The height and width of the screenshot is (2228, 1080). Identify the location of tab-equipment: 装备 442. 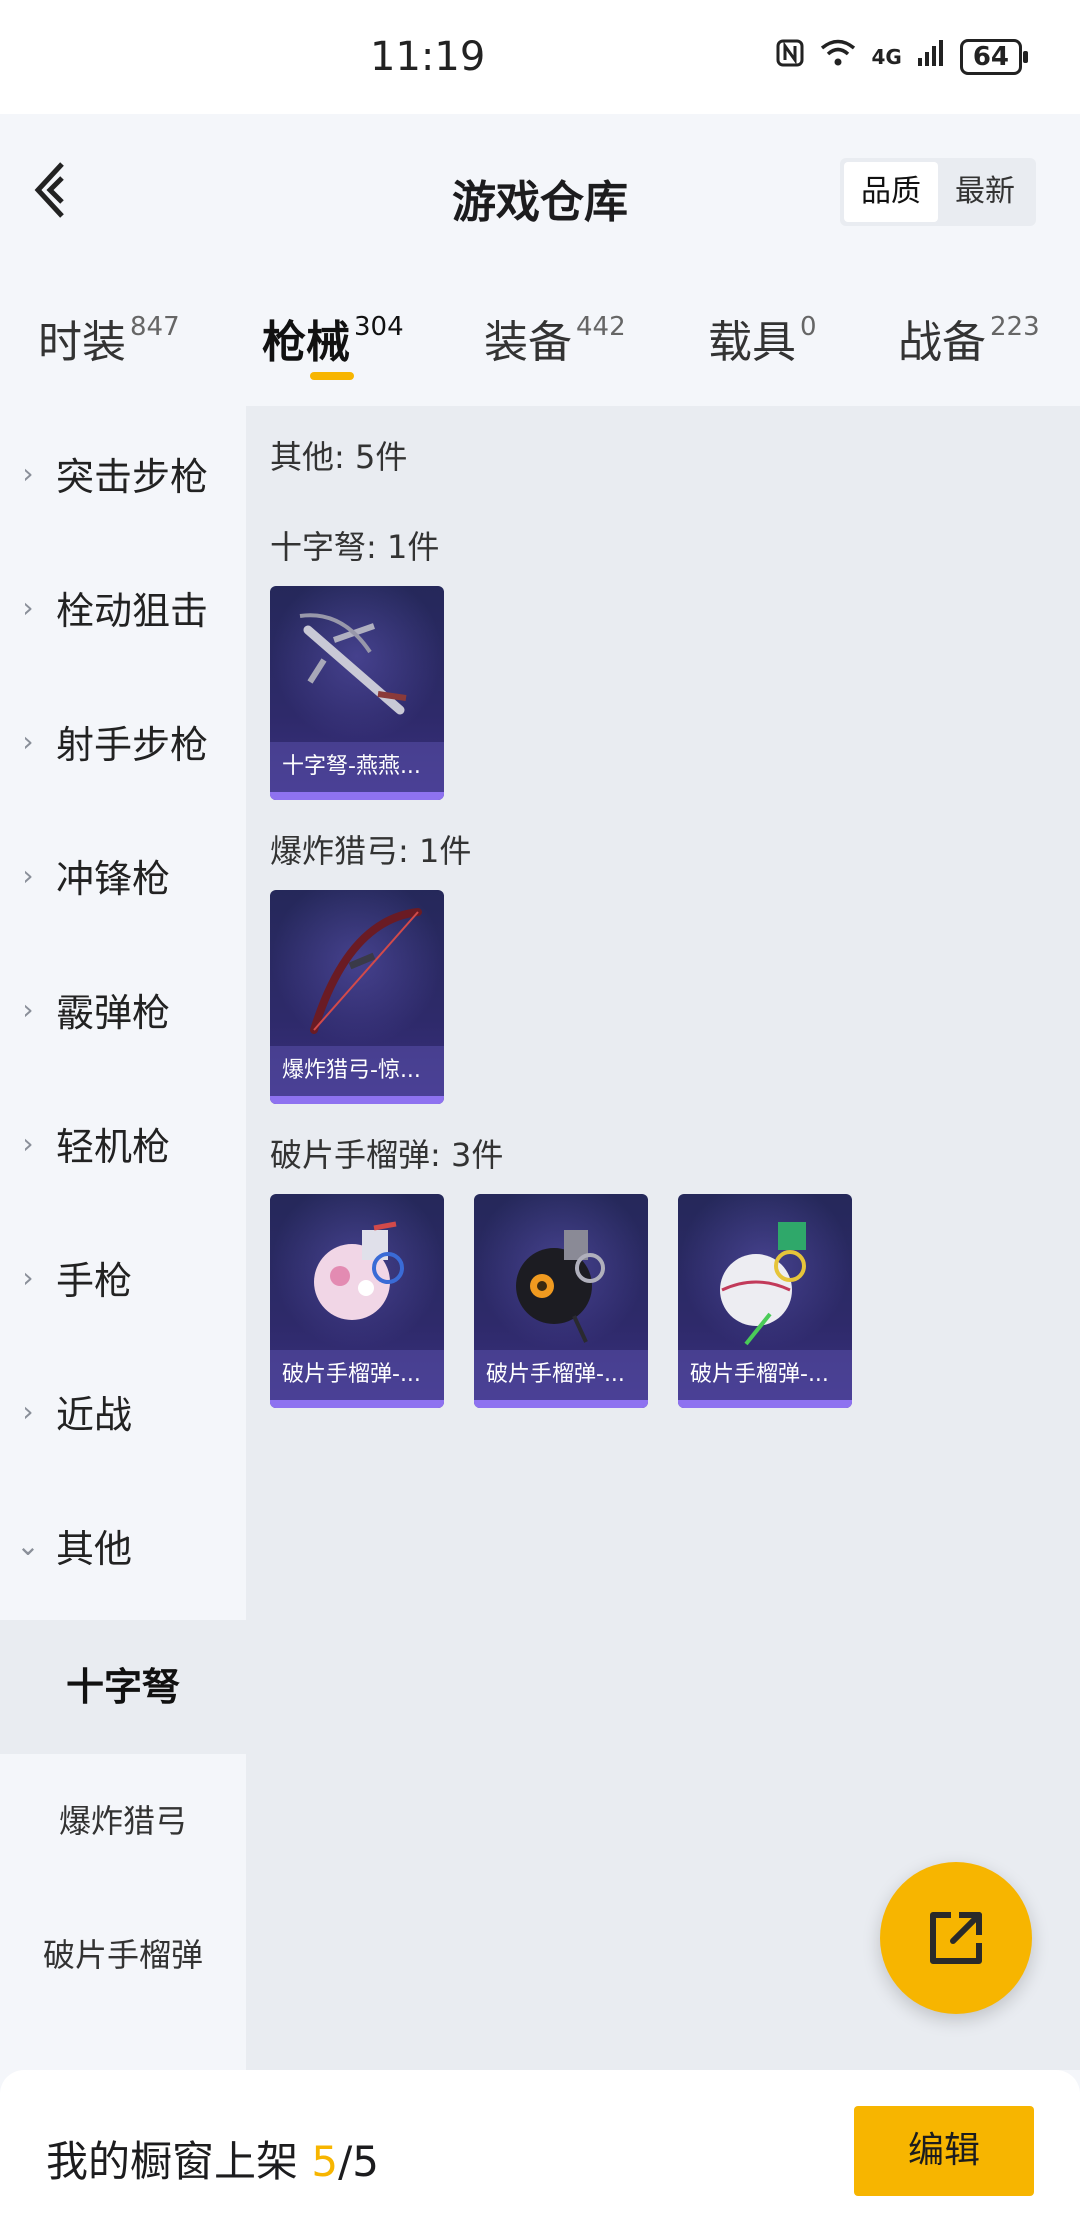
(555, 338).